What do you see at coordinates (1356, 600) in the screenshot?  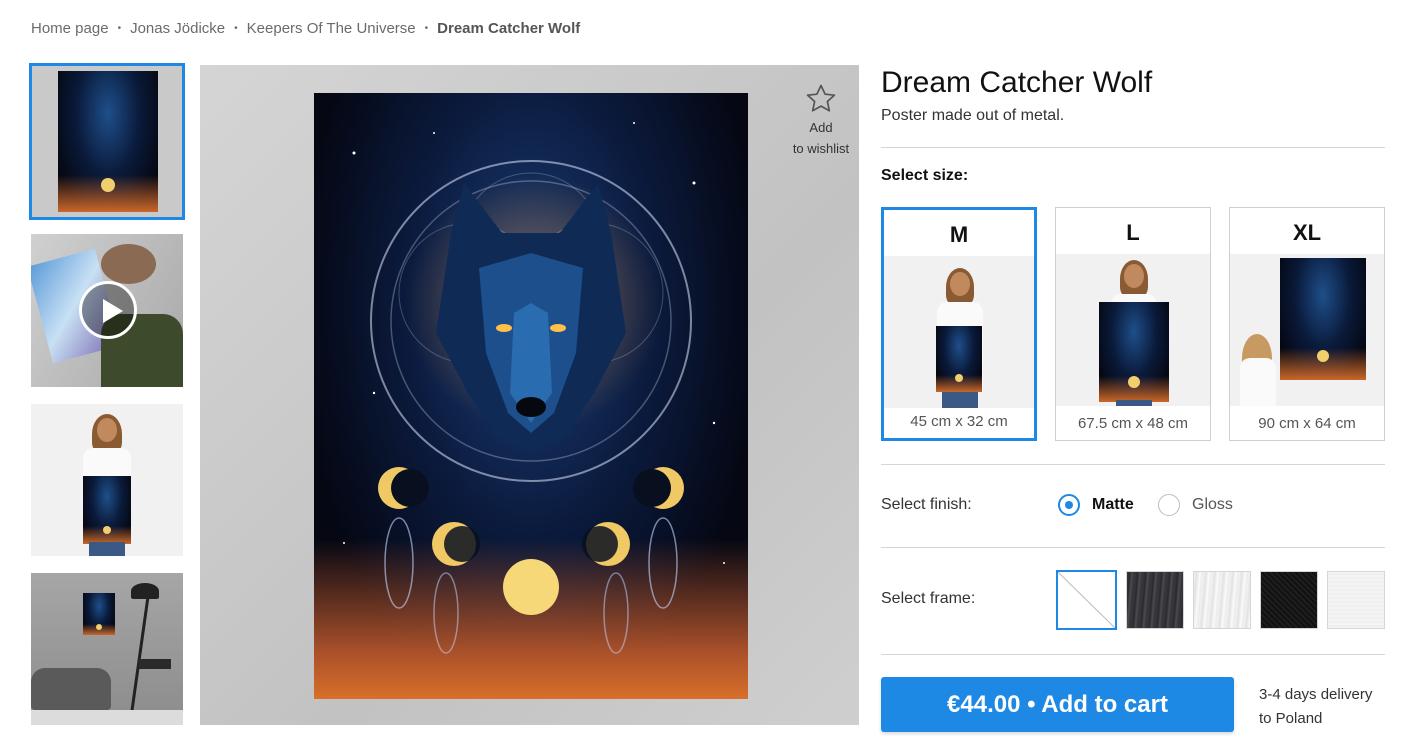 I see `frame-option-white` at bounding box center [1356, 600].